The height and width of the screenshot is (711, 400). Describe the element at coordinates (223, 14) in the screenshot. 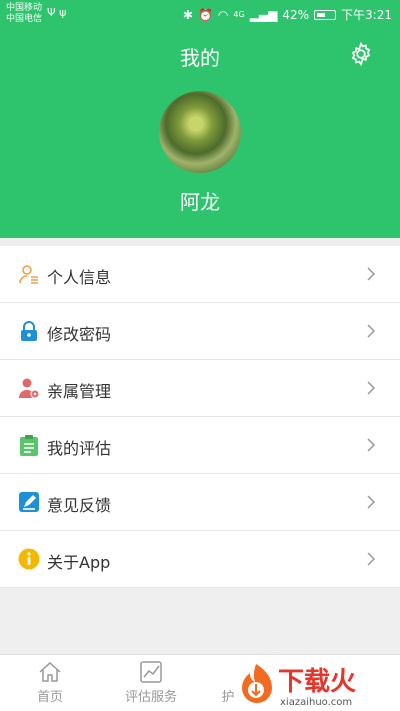

I see `wifi-icon: ◠` at that location.